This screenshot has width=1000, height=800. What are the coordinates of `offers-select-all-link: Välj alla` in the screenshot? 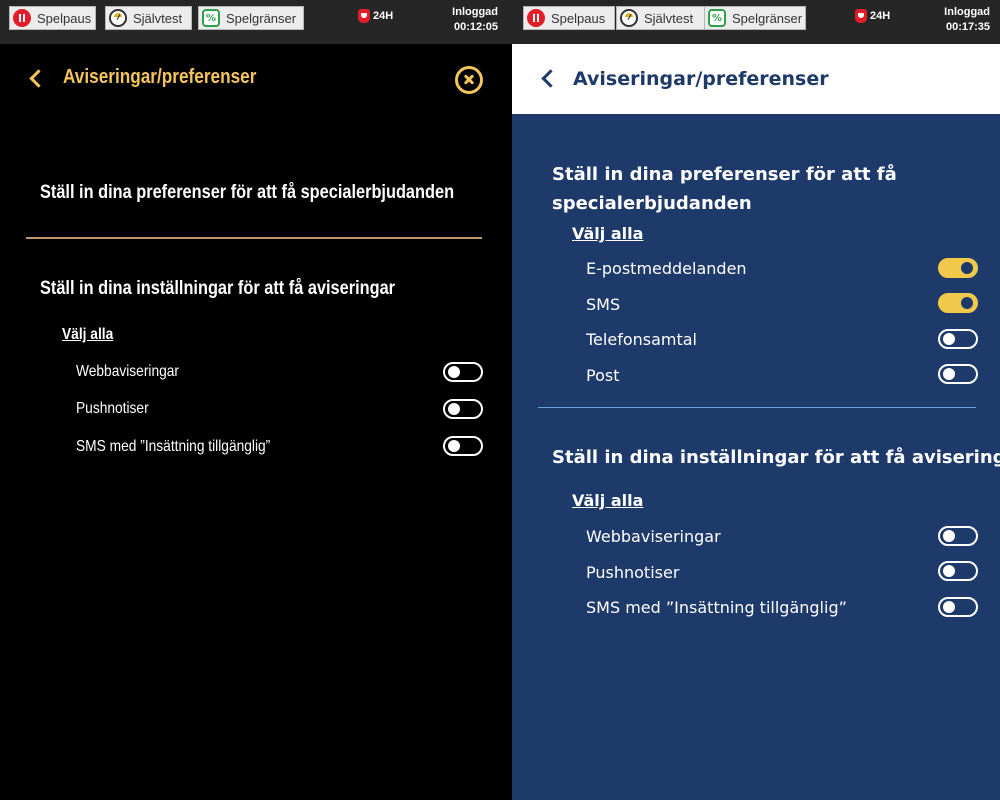 It's located at (607, 233).